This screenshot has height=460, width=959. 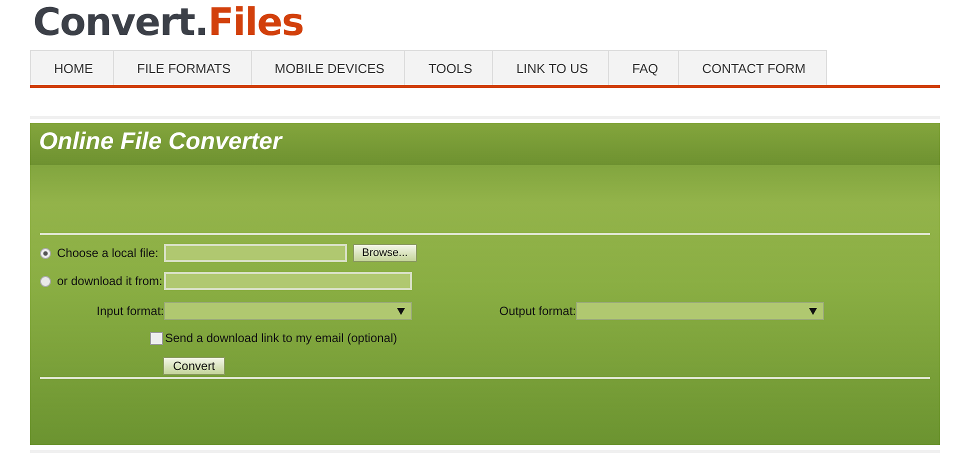 What do you see at coordinates (288, 311) in the screenshot?
I see `input-format-dropdown` at bounding box center [288, 311].